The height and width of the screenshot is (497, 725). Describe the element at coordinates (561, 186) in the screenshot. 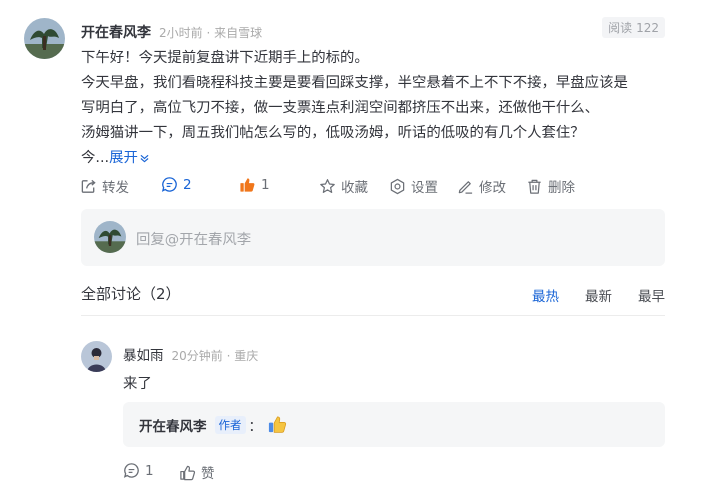

I see `delete-label: 删除` at that location.